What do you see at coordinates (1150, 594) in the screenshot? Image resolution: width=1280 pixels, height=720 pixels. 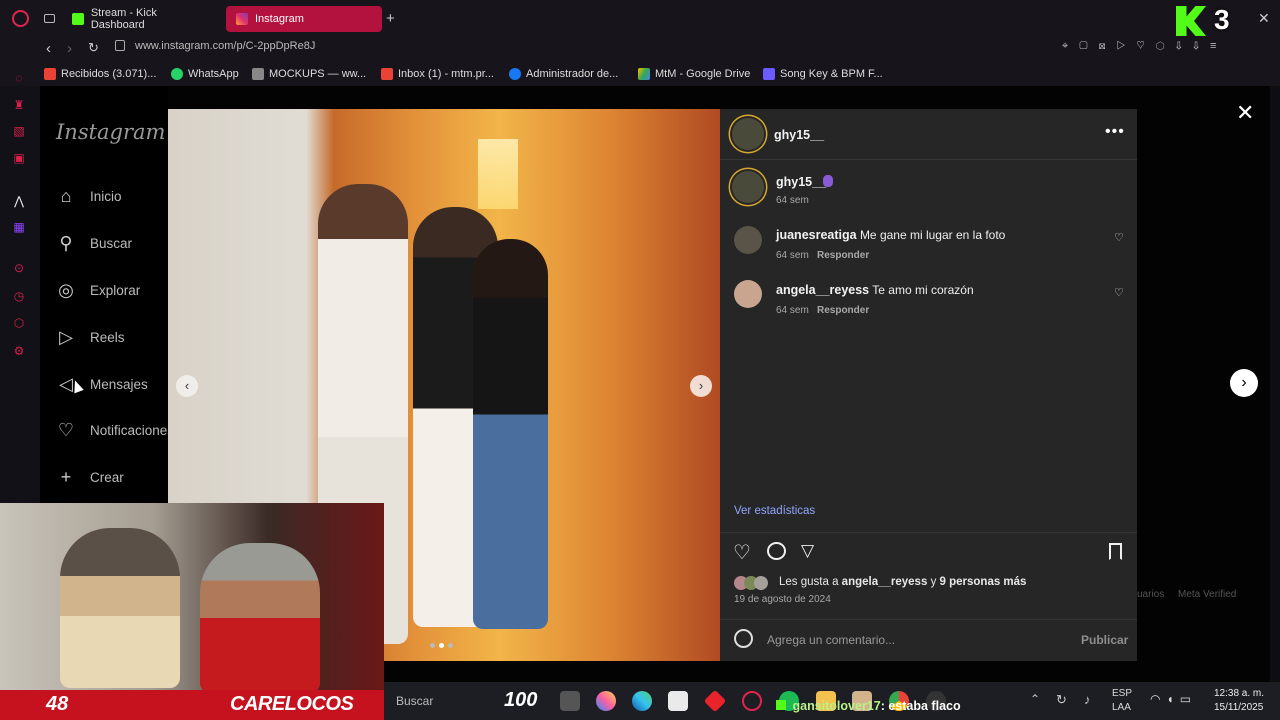 I see `footer-link-usuarios: uarios` at bounding box center [1150, 594].